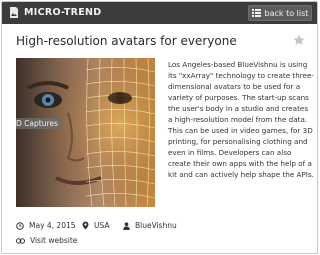 This screenshot has height=255, width=320. I want to click on back-to-list-label: back to list, so click(286, 13).